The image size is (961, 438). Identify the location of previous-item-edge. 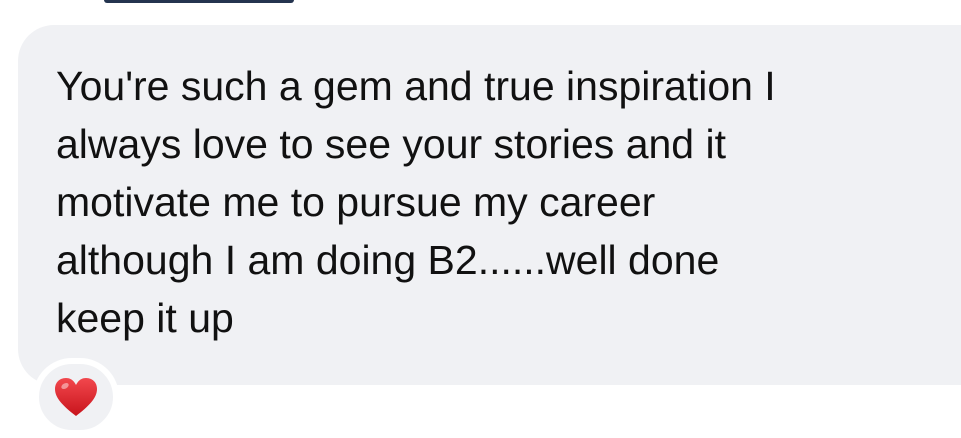
(199, 1).